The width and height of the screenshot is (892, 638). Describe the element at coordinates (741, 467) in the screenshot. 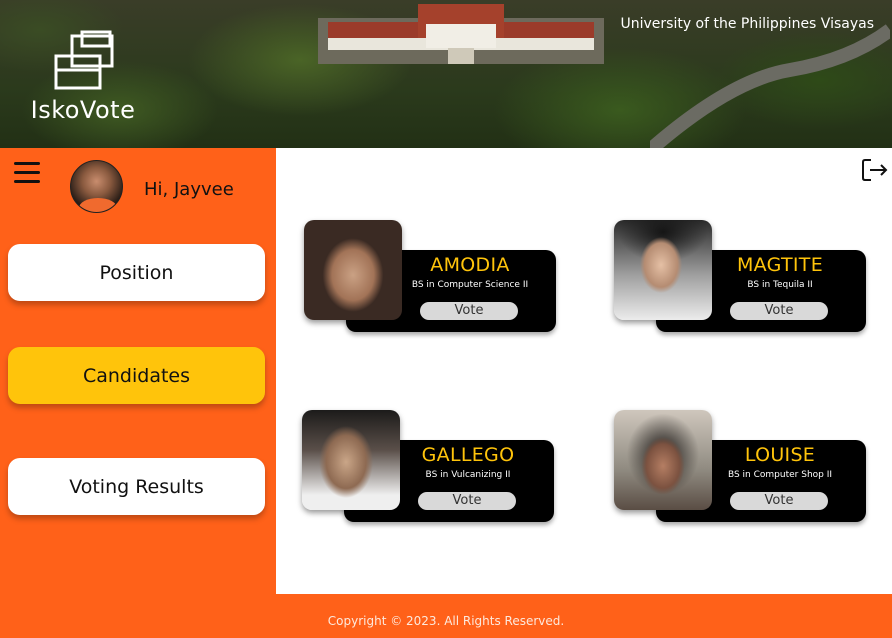

I see `candidate-card: LOUISE BS in Computer Shop II Vote` at that location.